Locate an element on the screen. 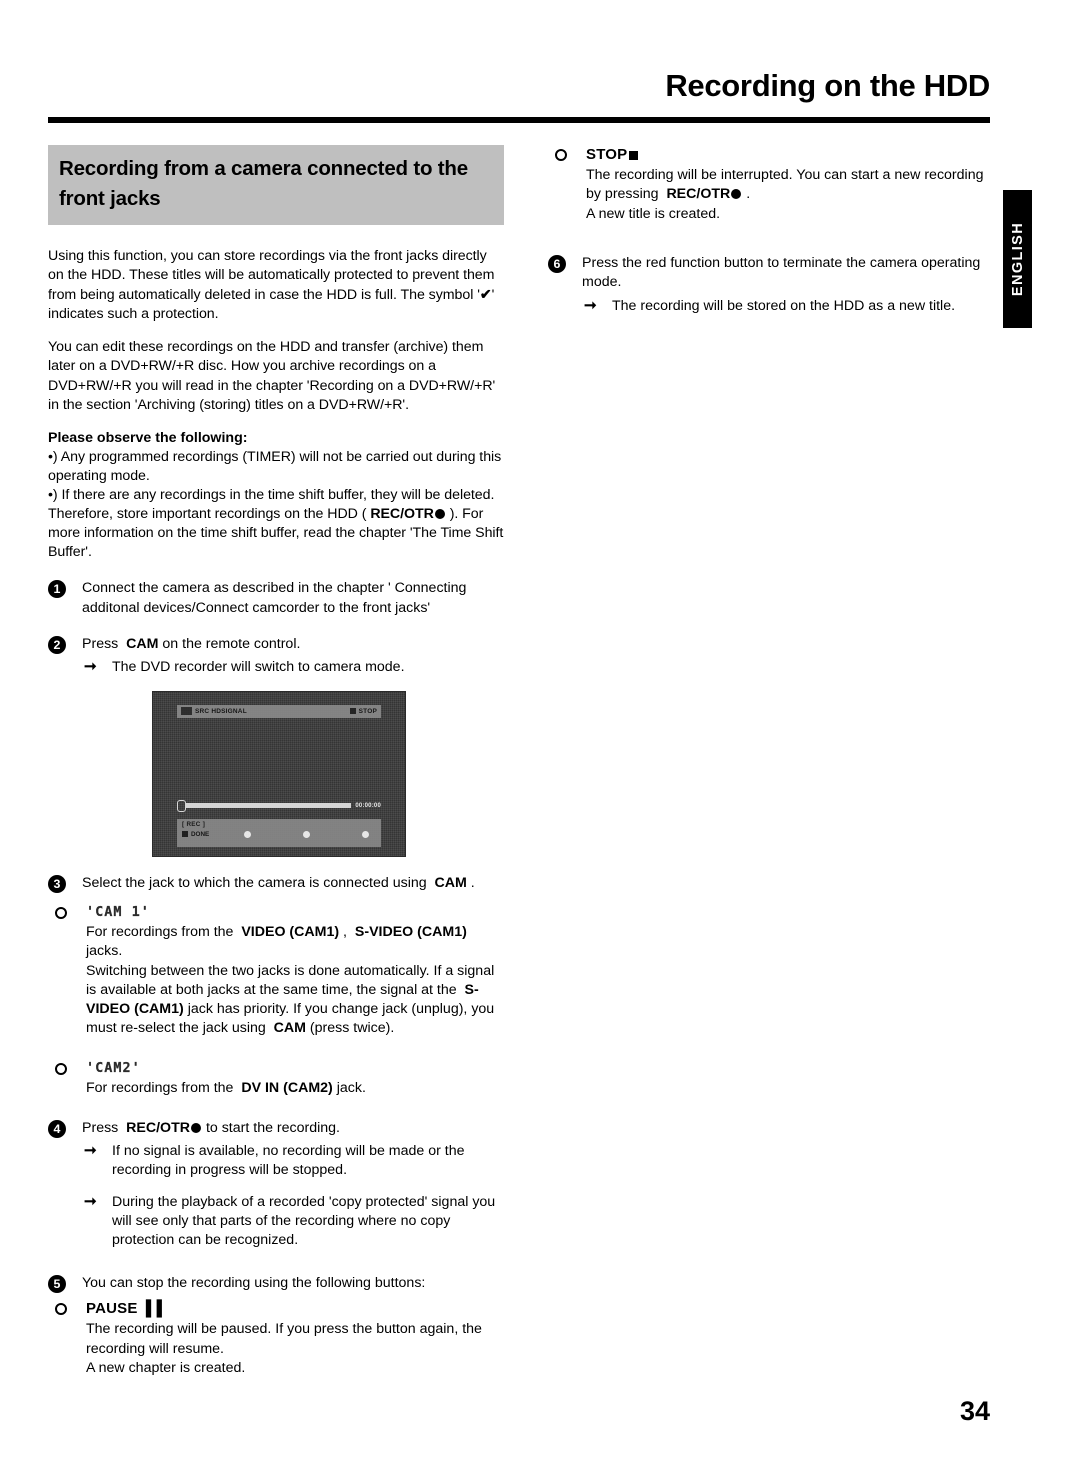 This screenshot has height=1473, width=1080. osd-done-label: DONE is located at coordinates (200, 834).